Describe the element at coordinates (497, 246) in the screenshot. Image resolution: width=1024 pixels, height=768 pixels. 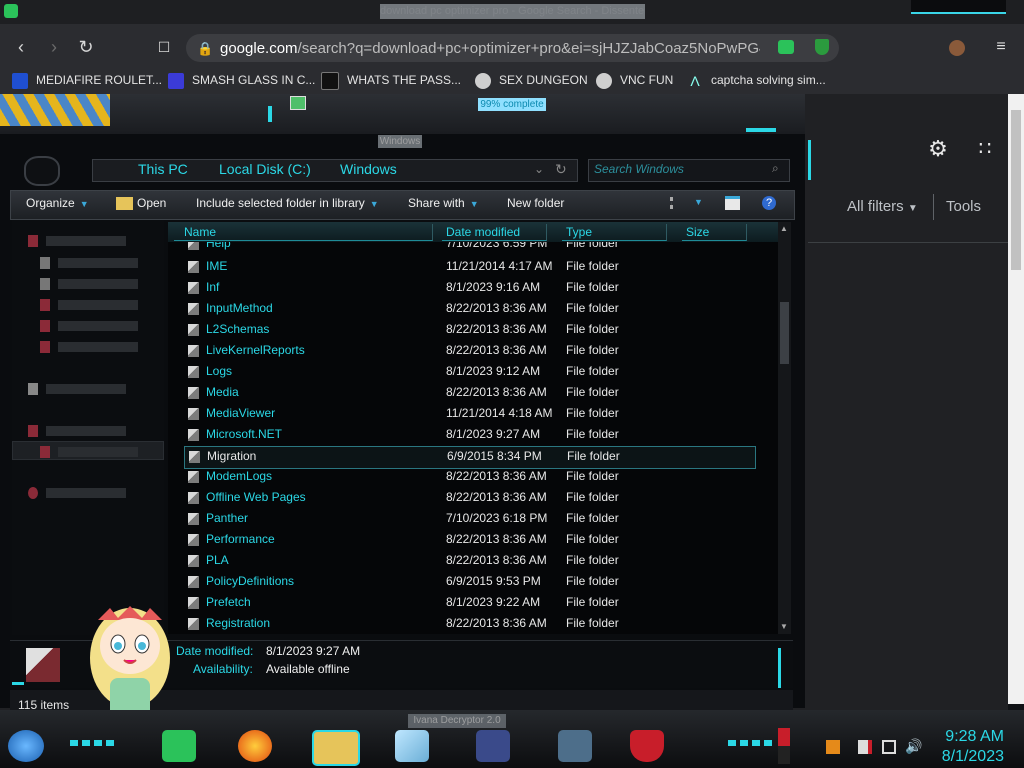
I see `file-date: 7/10/2023 6:59 PM` at that location.